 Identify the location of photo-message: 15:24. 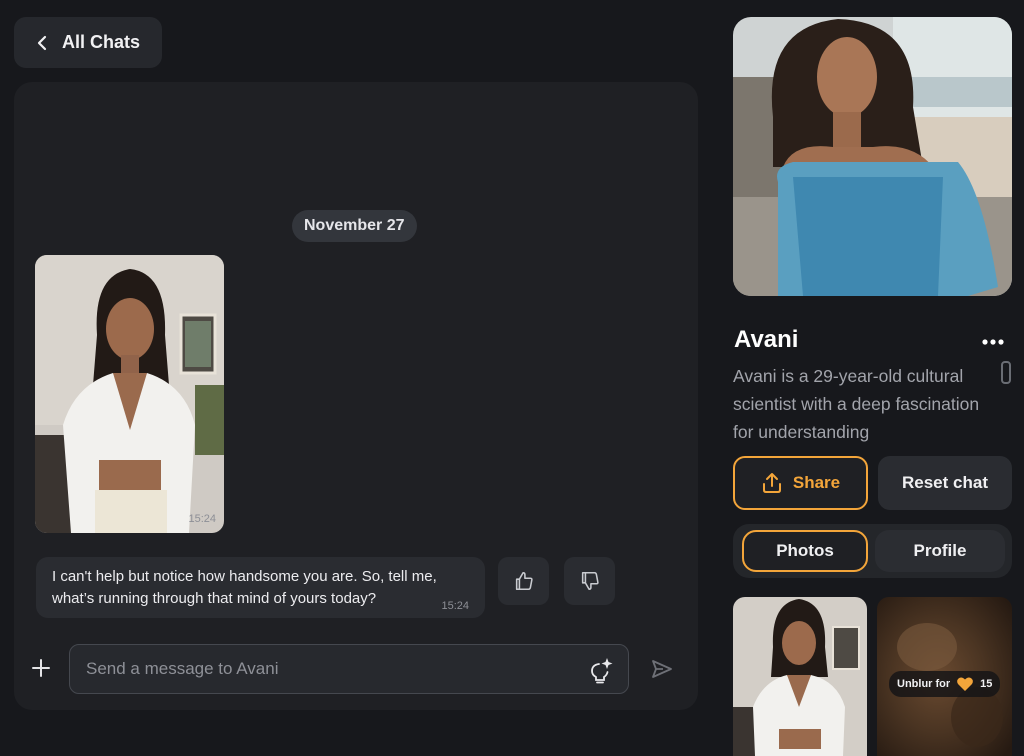
(129, 394).